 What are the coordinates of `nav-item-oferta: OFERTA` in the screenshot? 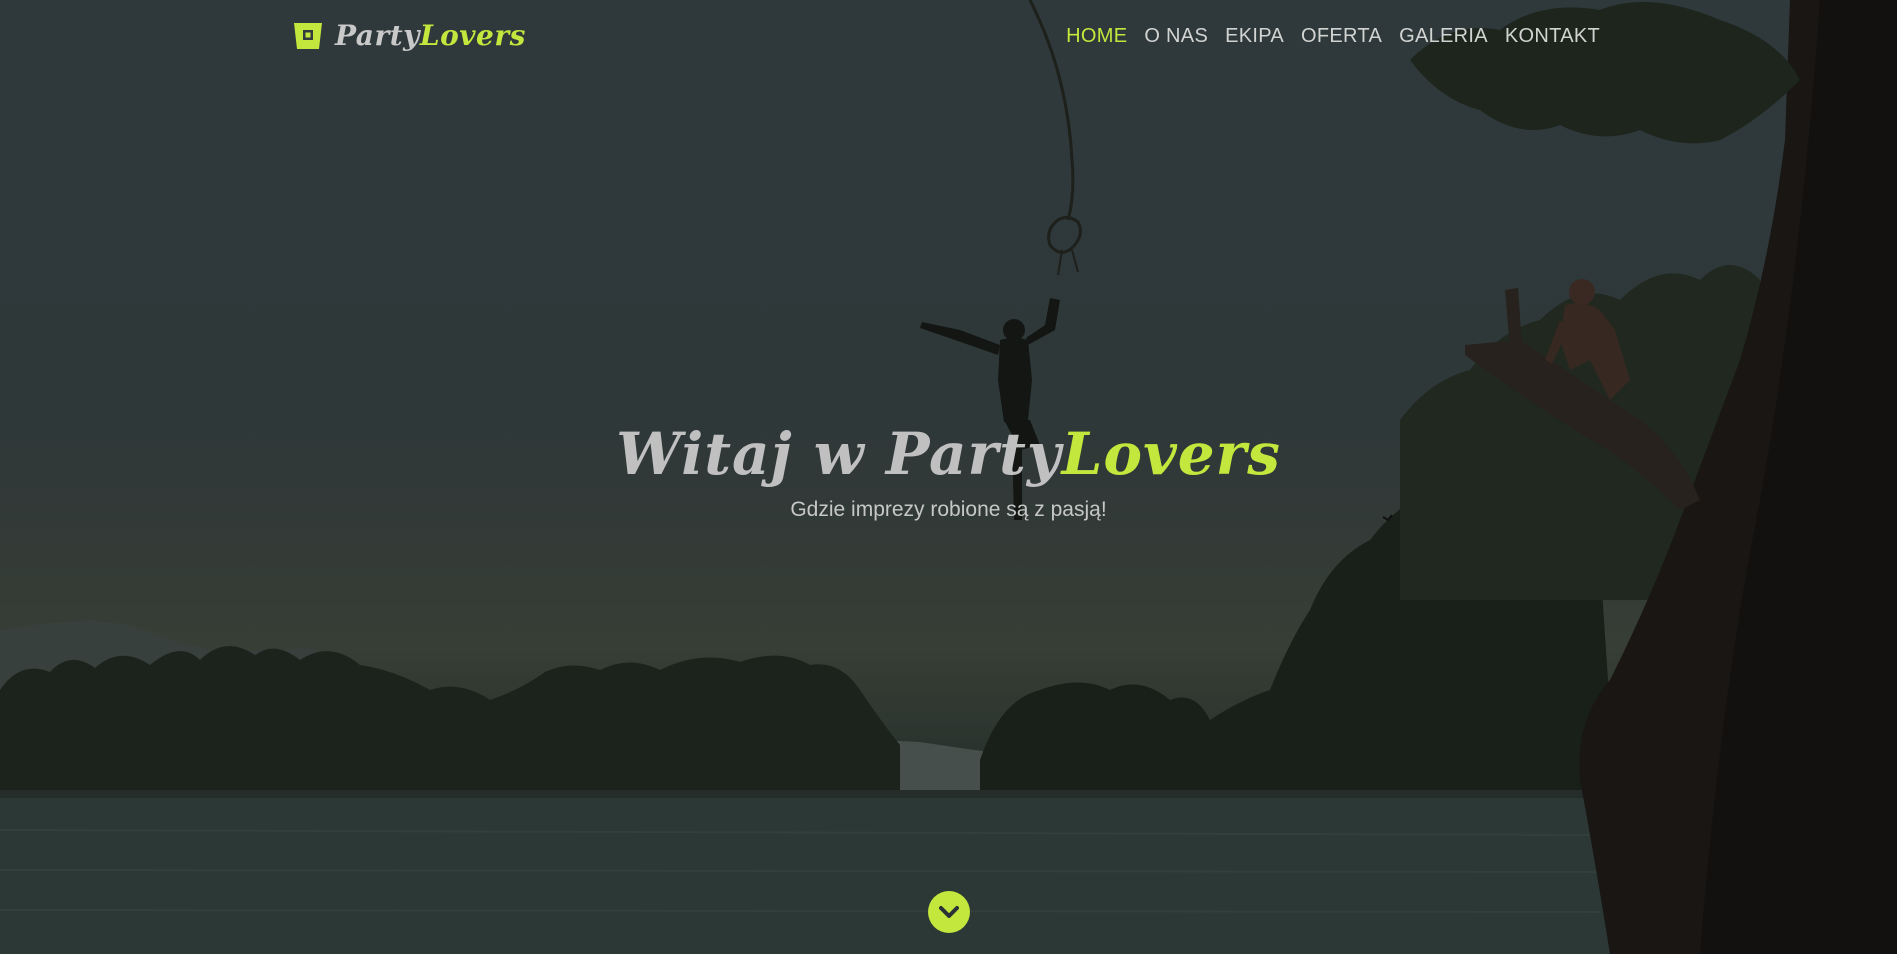 It's located at (1341, 36).